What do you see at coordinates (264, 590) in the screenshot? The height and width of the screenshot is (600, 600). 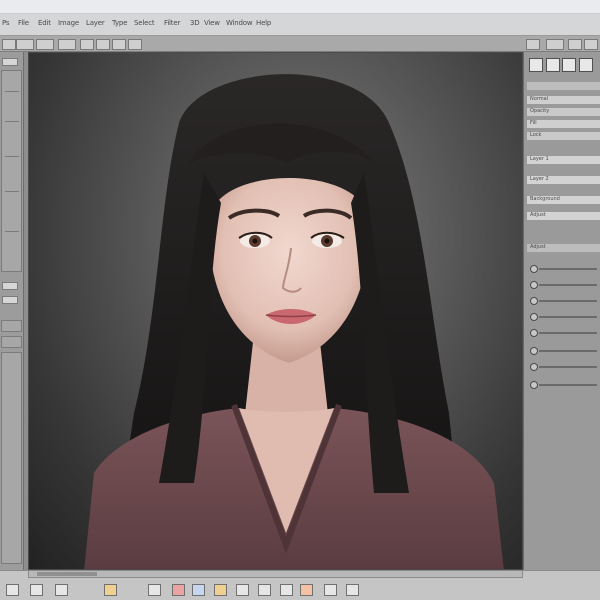 I see `frame-icon` at bounding box center [264, 590].